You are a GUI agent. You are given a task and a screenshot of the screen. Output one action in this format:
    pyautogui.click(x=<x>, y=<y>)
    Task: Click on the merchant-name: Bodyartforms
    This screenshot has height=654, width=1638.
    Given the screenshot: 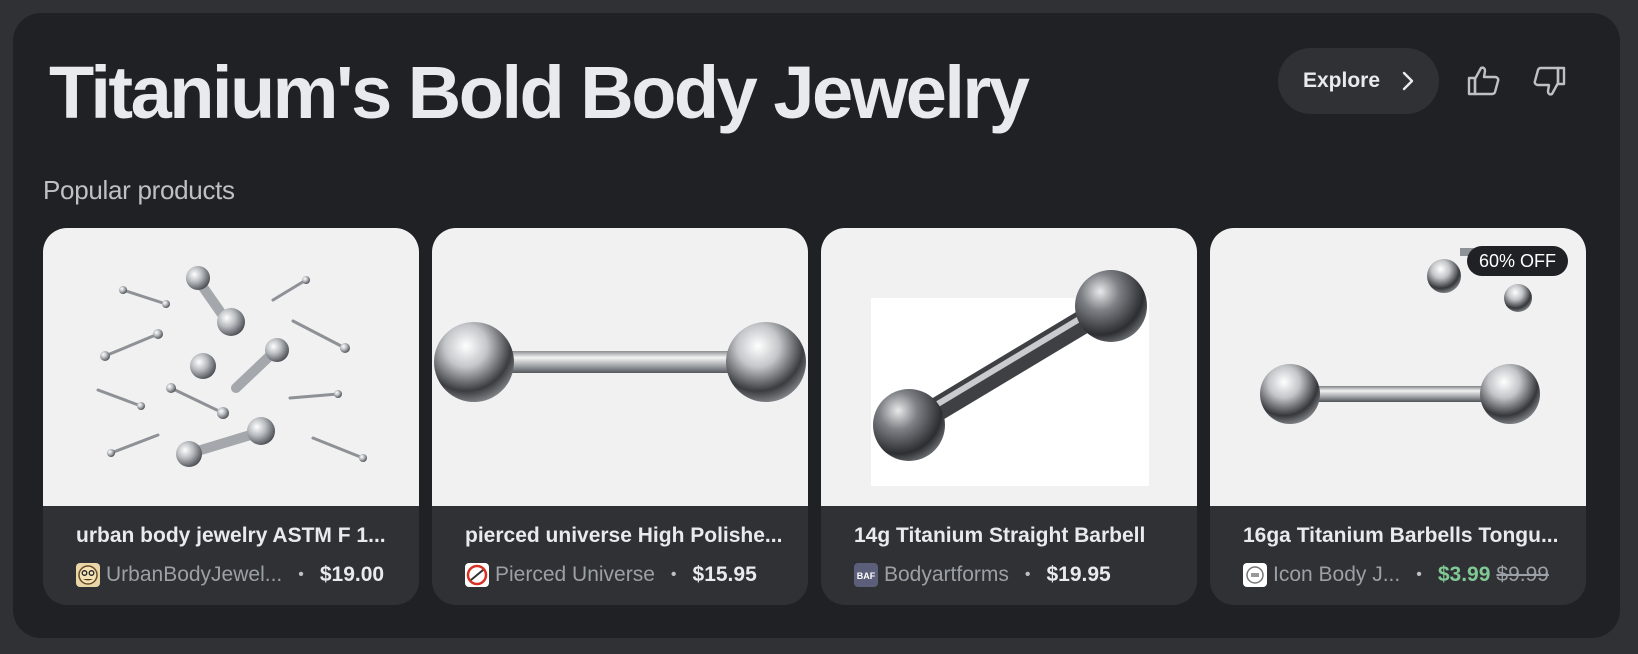 What is the action you would take?
    pyautogui.click(x=946, y=574)
    